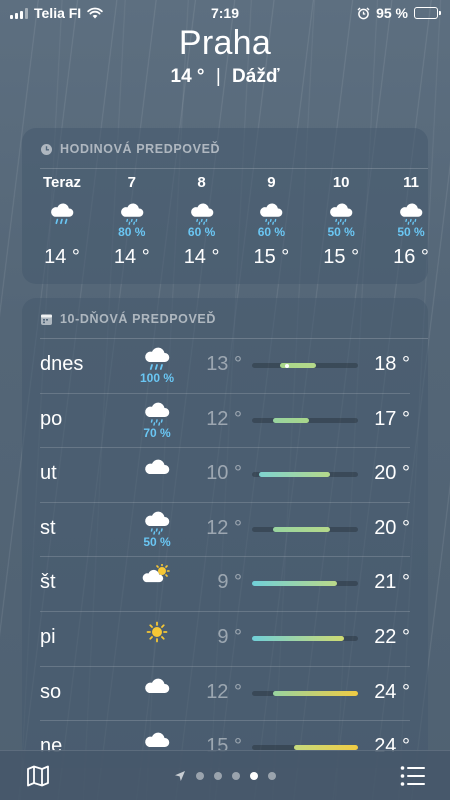 The image size is (450, 800). What do you see at coordinates (225, 43) in the screenshot?
I see `city-name: Praha` at bounding box center [225, 43].